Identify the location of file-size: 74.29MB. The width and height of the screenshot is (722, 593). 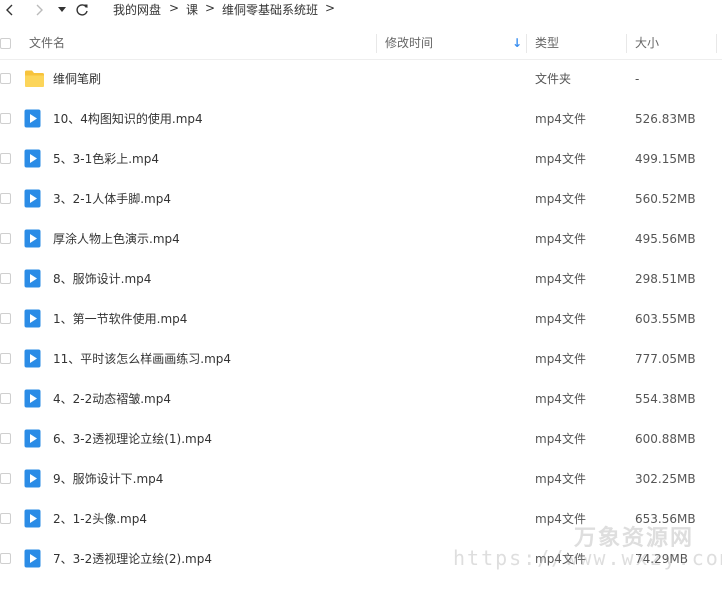
(661, 559).